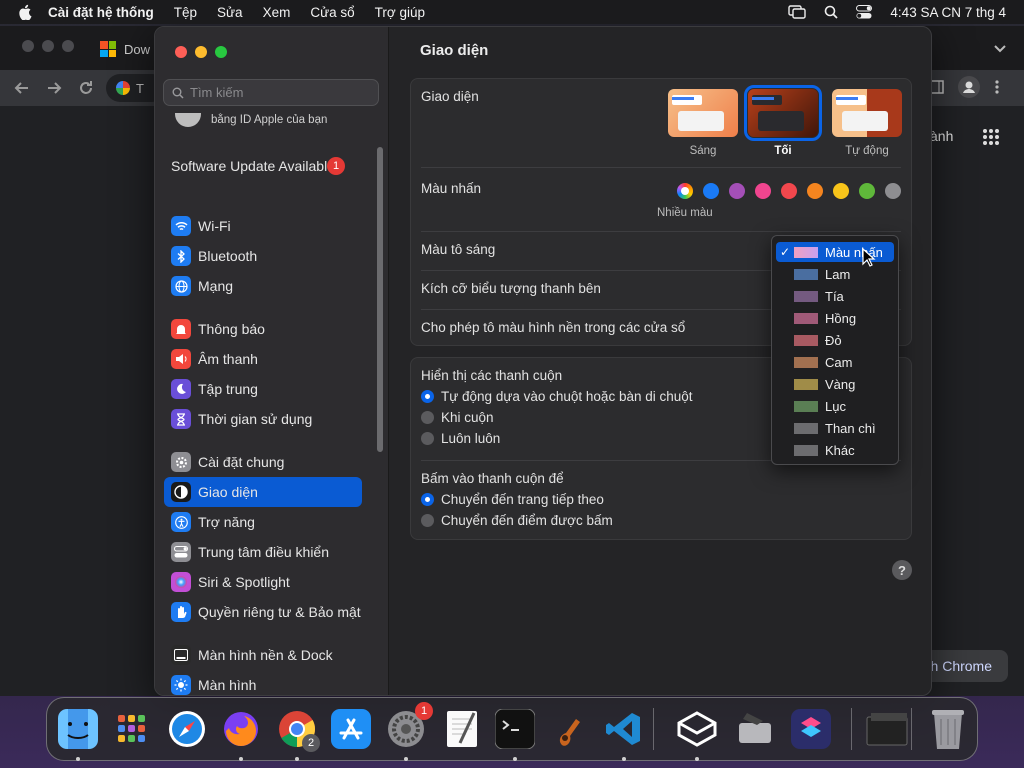 The width and height of the screenshot is (1024, 768). Describe the element at coordinates (263, 522) in the screenshot. I see `sidebar-item-accessibility: Trợ năng` at that location.